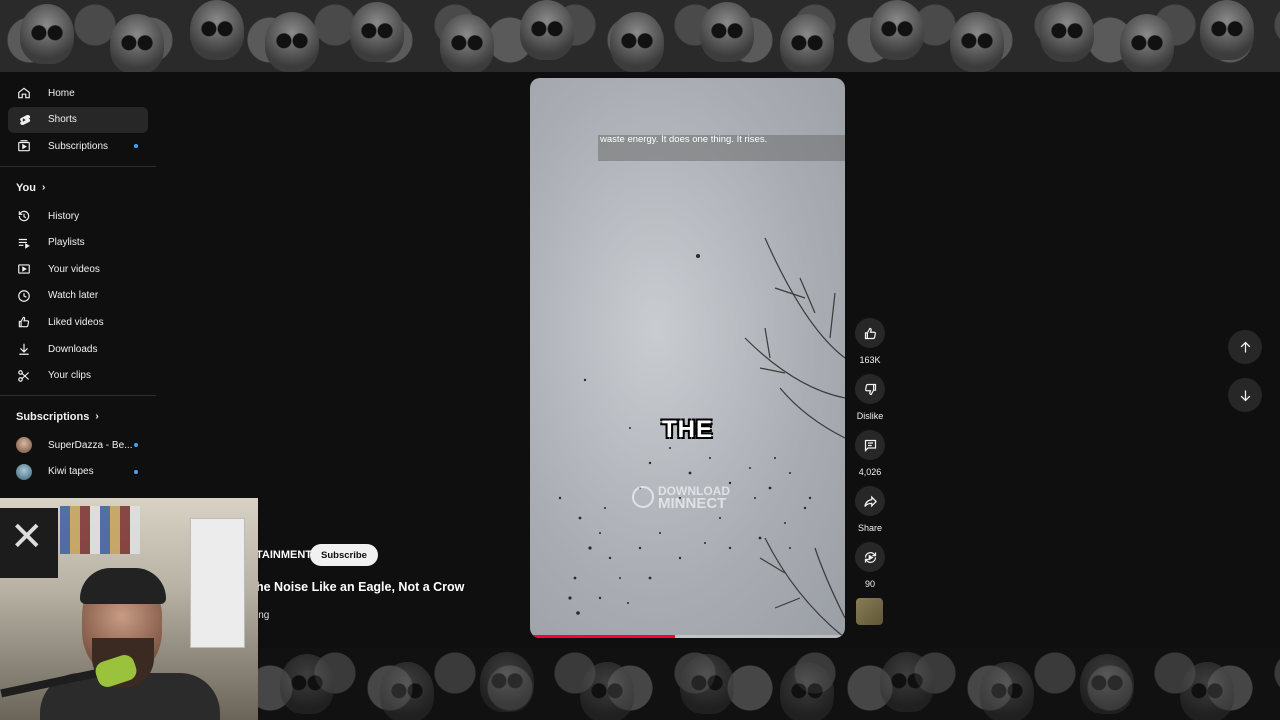 Image resolution: width=1280 pixels, height=720 pixels. What do you see at coordinates (129, 609) in the screenshot?
I see `streamer-webcam` at bounding box center [129, 609].